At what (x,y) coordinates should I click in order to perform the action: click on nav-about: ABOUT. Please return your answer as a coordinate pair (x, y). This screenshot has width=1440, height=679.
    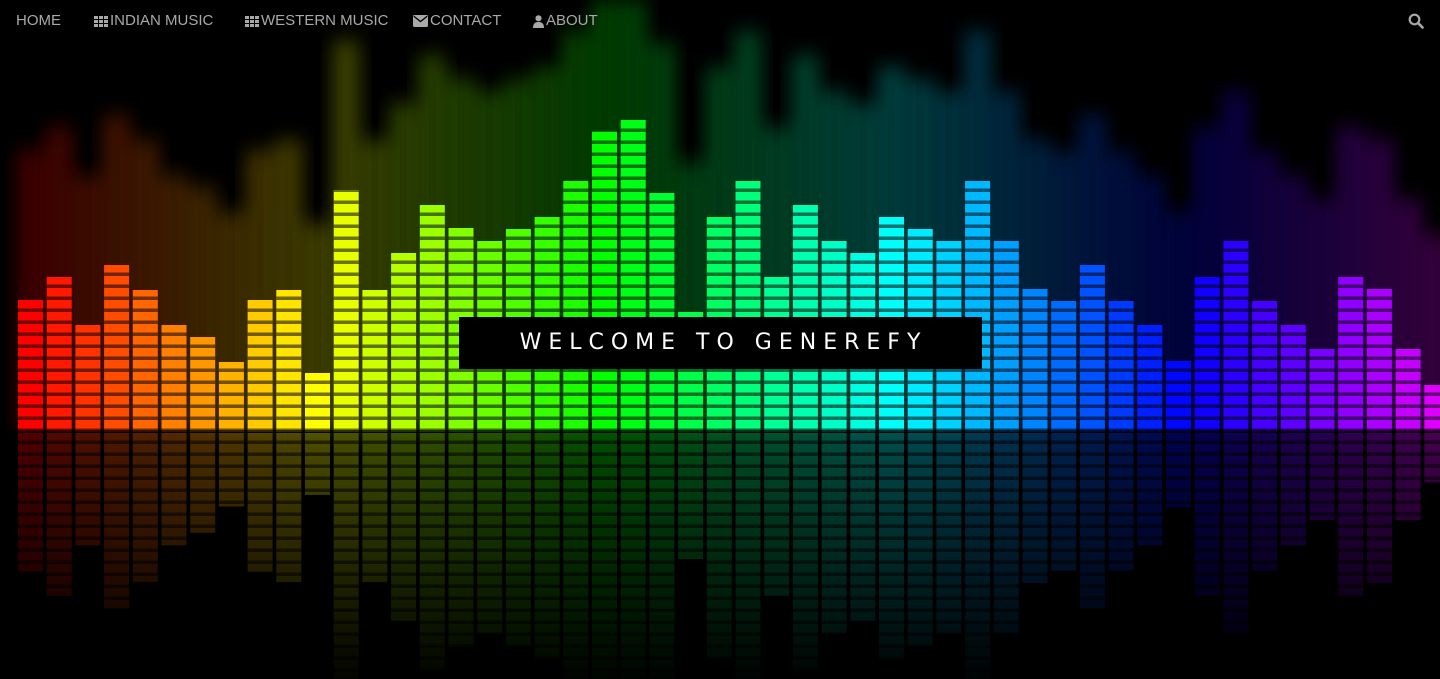
    Looking at the image, I should click on (565, 21).